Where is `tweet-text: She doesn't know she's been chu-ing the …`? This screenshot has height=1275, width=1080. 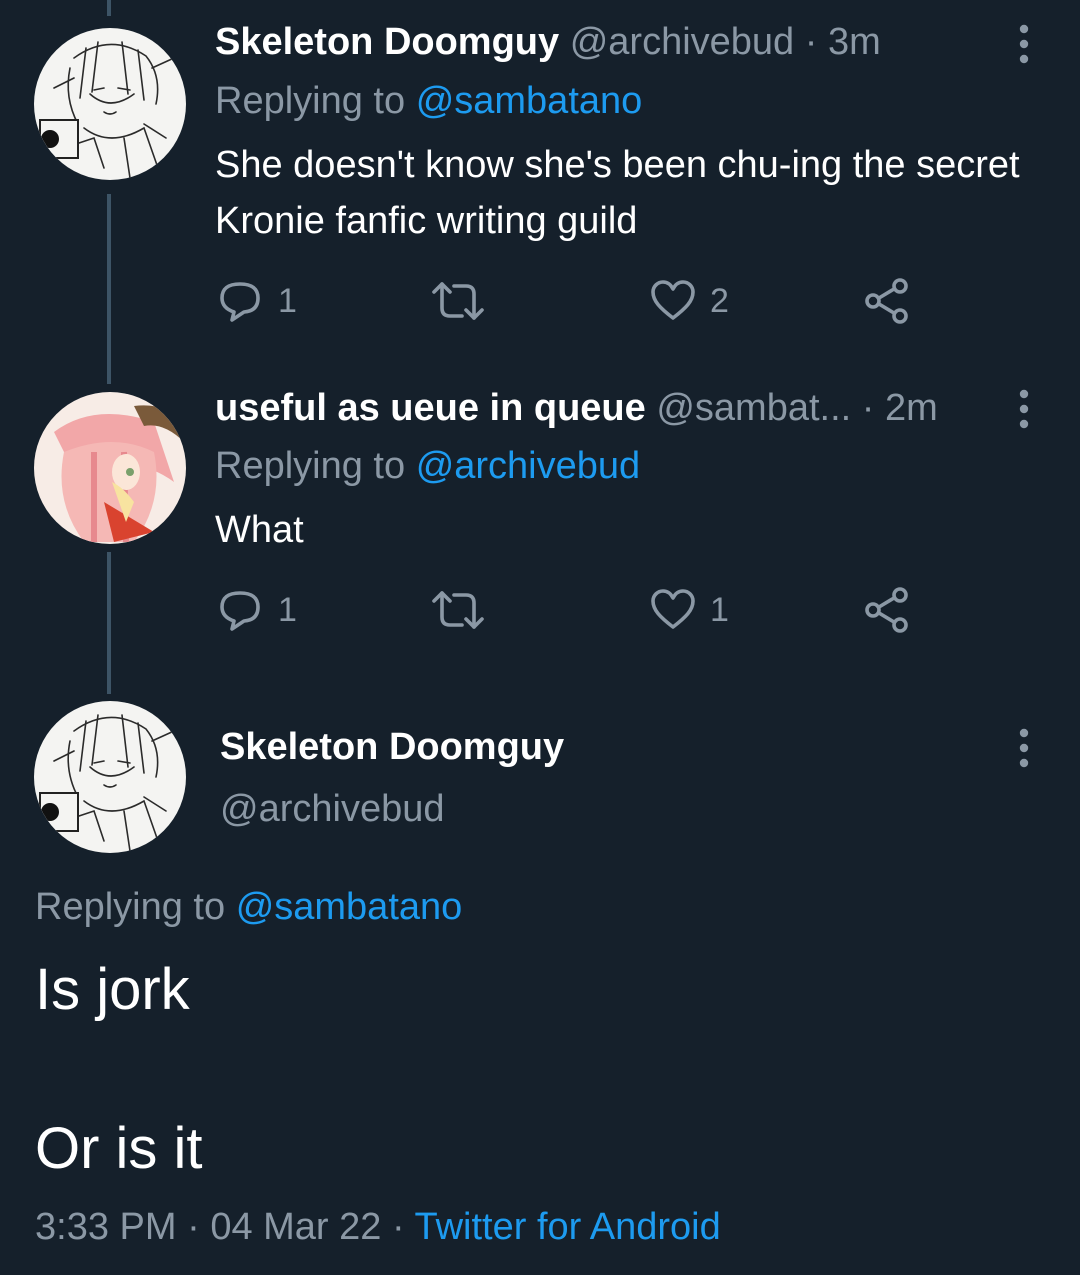 tweet-text: She doesn't know she's been chu-ing the … is located at coordinates (617, 193).